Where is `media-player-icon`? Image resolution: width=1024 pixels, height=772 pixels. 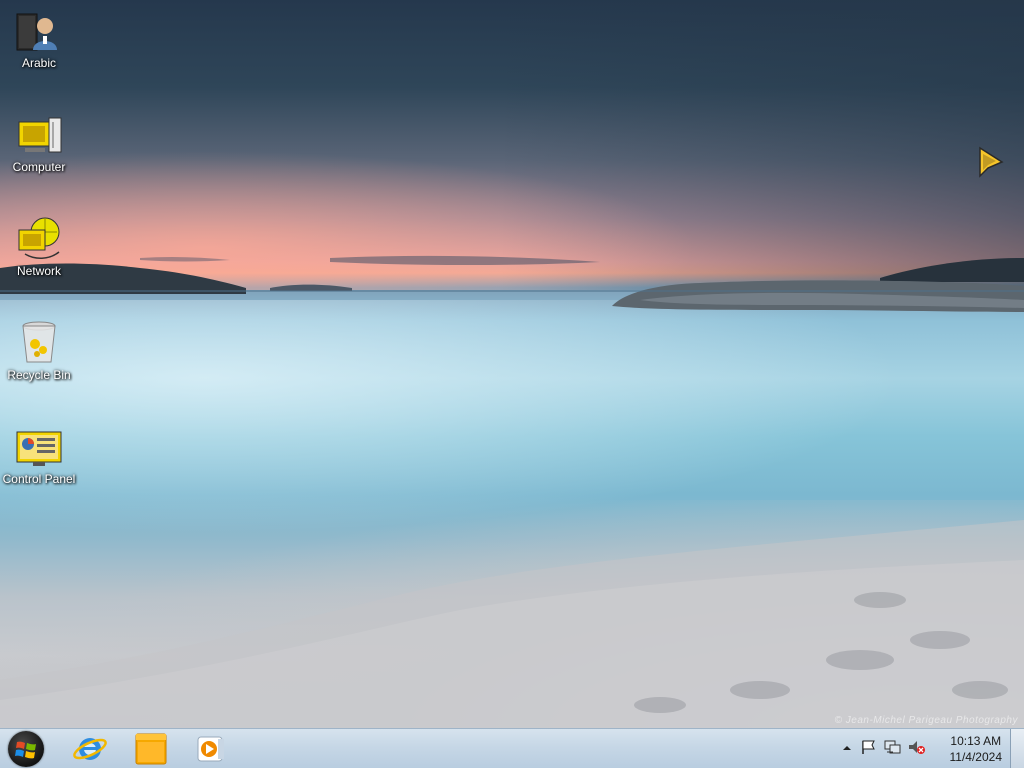
media-player-icon is located at coordinates (210, 749).